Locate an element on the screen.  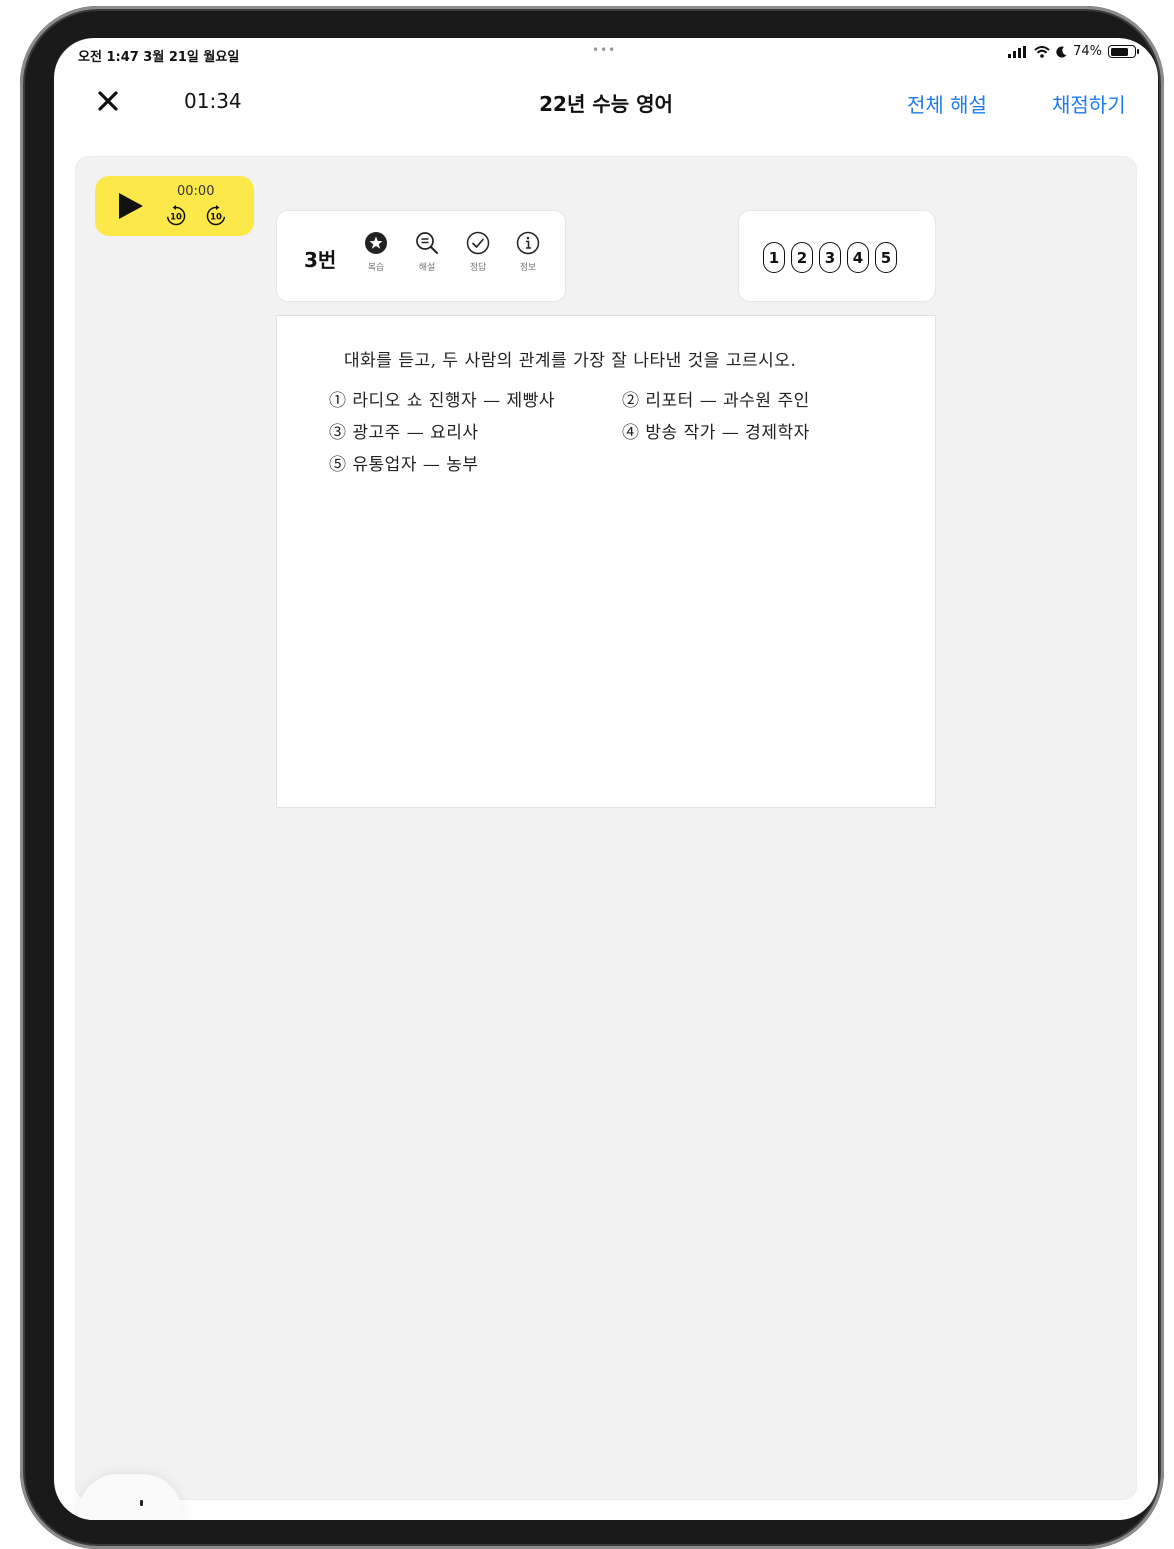
wifi-icon is located at coordinates (1042, 51).